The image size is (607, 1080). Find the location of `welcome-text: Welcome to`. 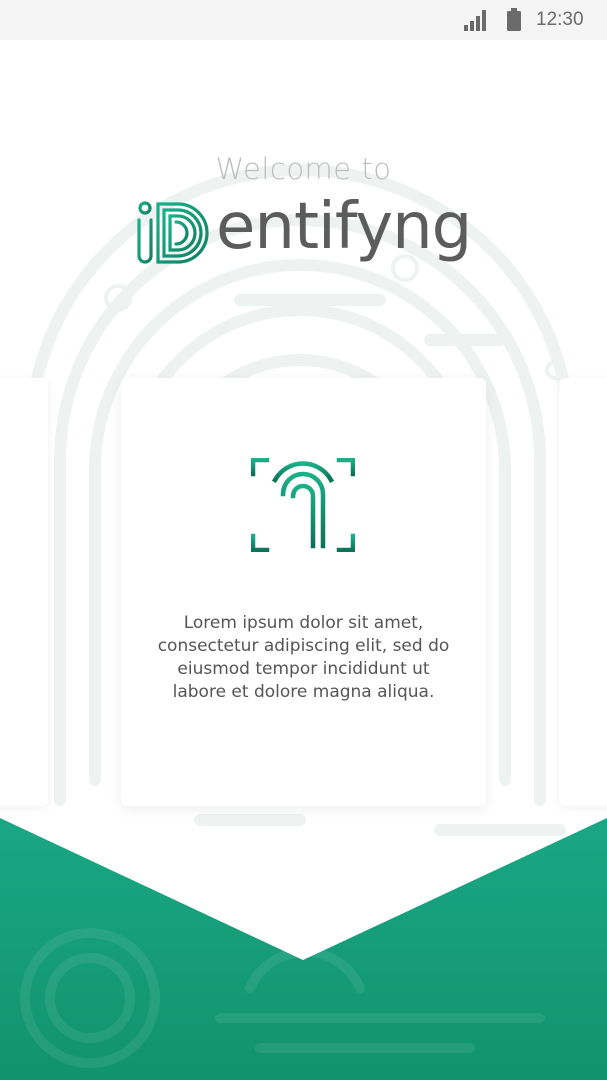

welcome-text: Welcome to is located at coordinates (303, 169).